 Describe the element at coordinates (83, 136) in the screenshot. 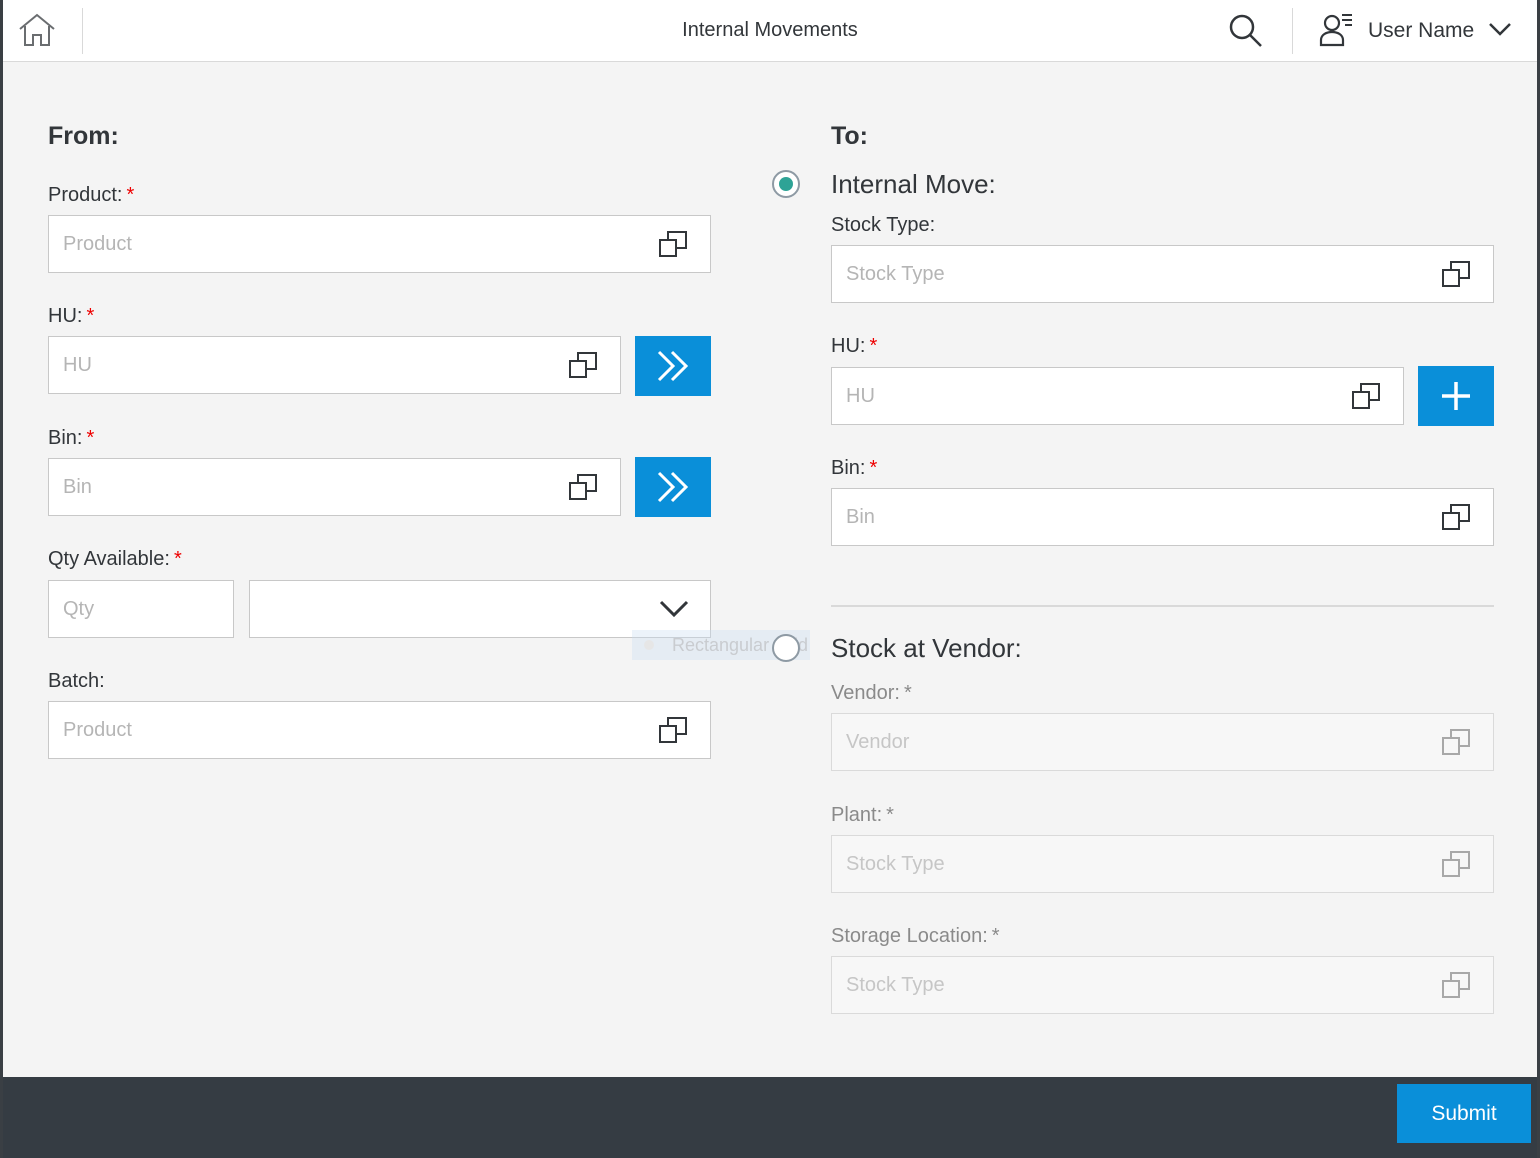

I see `from-title: From:` at that location.